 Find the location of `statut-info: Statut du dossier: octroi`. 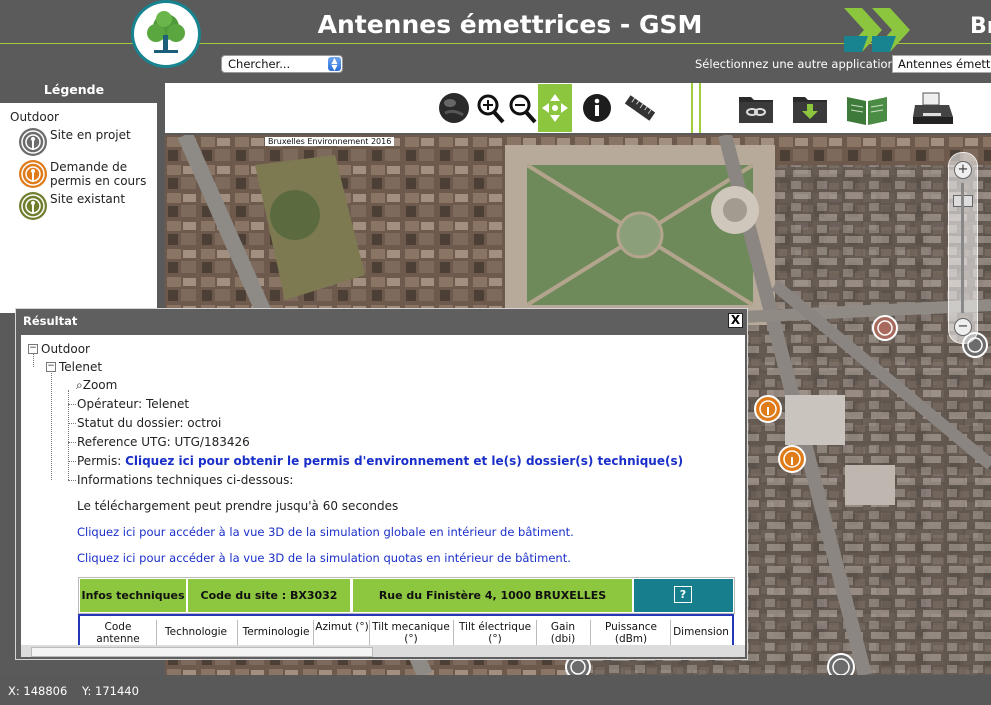

statut-info: Statut du dossier: octroi is located at coordinates (149, 423).